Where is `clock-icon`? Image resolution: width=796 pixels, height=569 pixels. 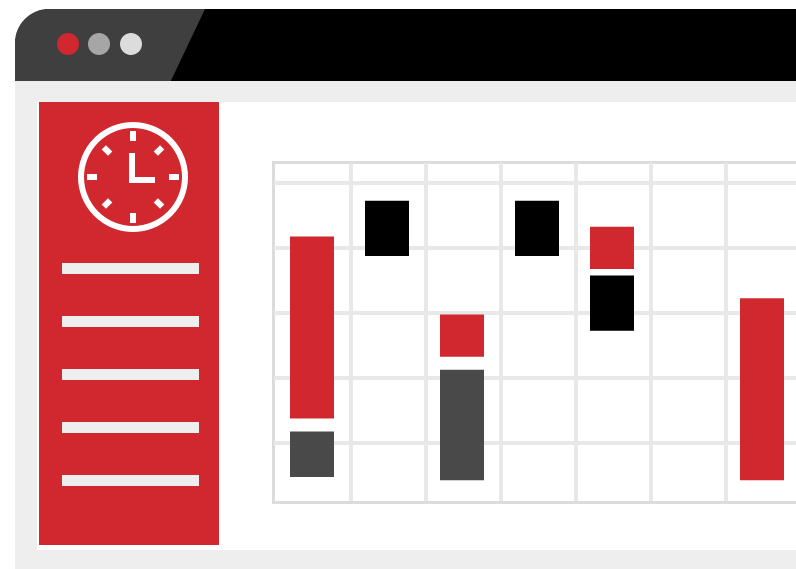
clock-icon is located at coordinates (133, 177).